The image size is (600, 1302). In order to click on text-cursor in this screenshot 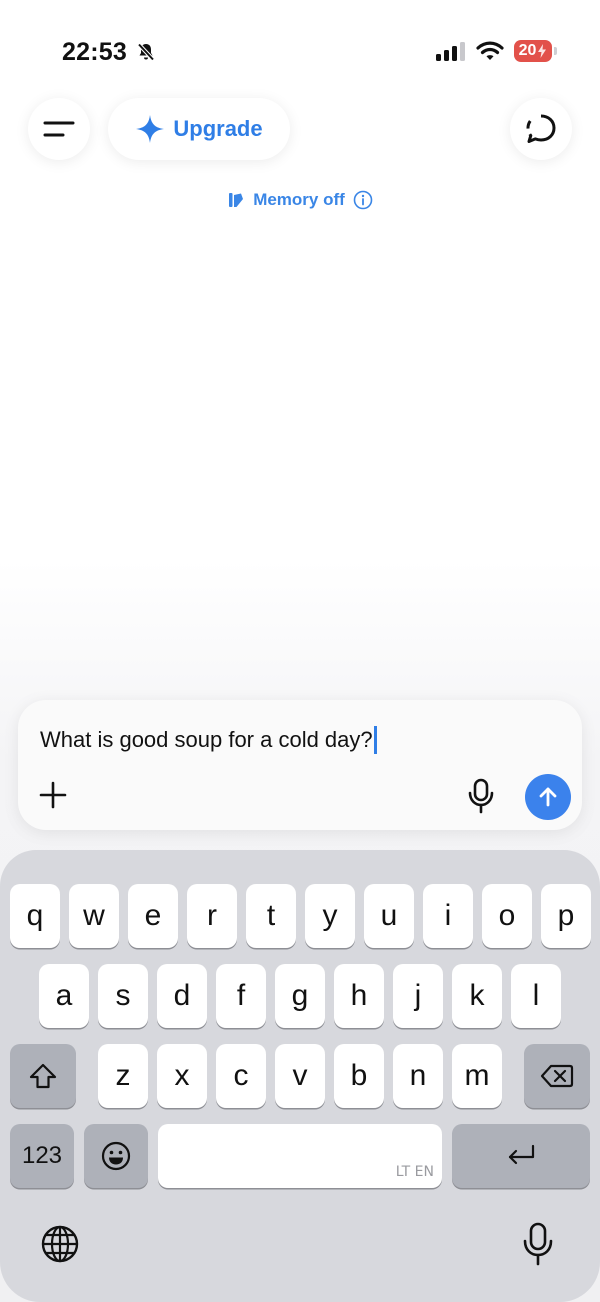, I will do `click(375, 740)`.